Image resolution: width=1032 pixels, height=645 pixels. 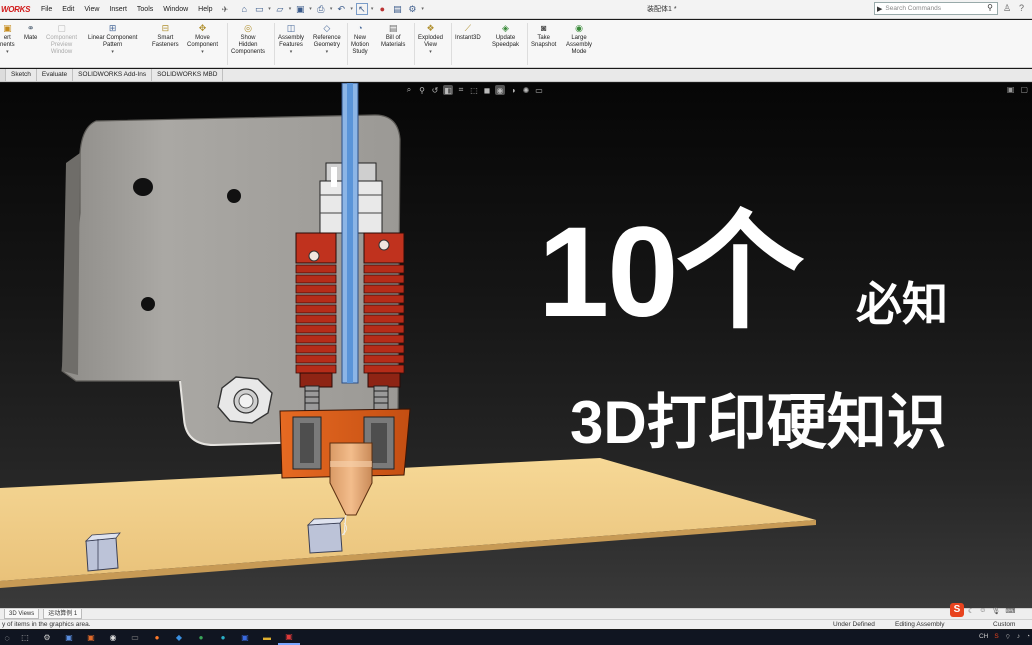 What do you see at coordinates (543, 35) in the screenshot?
I see `take-snapshot-button: ◙ Take Snapshot` at bounding box center [543, 35].